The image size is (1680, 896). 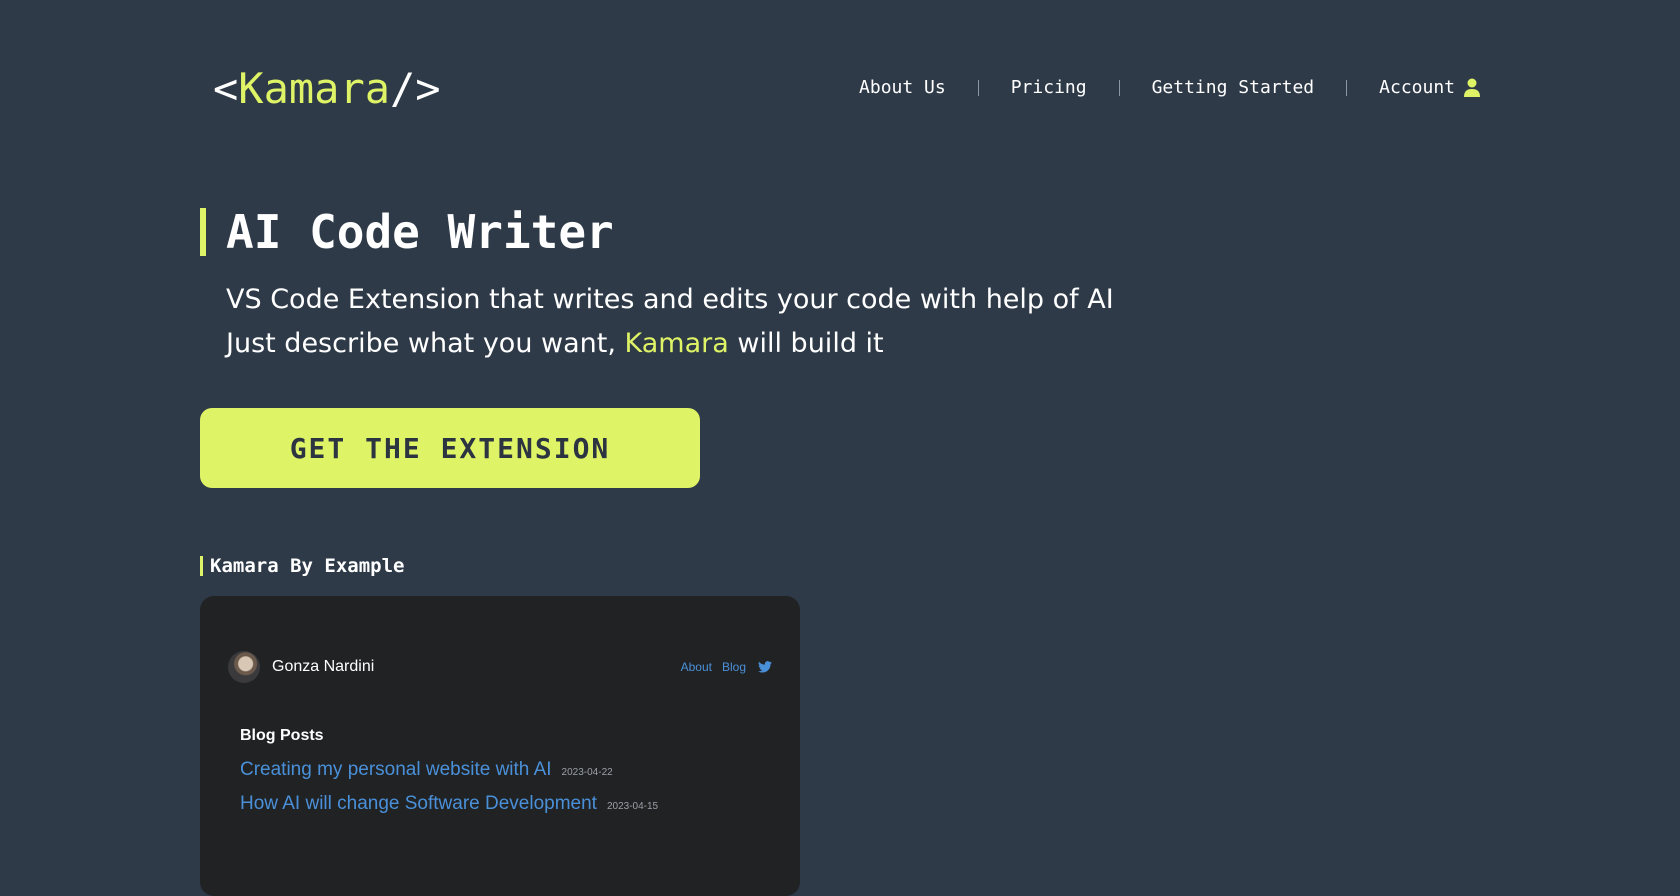 I want to click on hero-line-2-before: Just describe what you want,, so click(x=421, y=343).